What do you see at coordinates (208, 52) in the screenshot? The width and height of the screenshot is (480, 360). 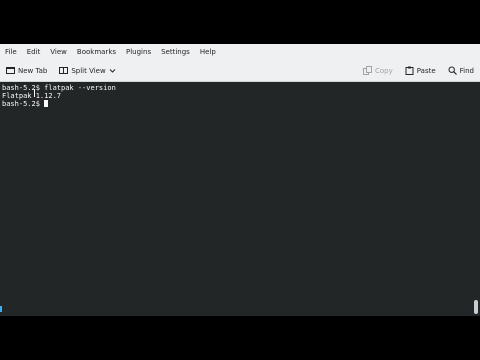 I see `menu-help: Help` at bounding box center [208, 52].